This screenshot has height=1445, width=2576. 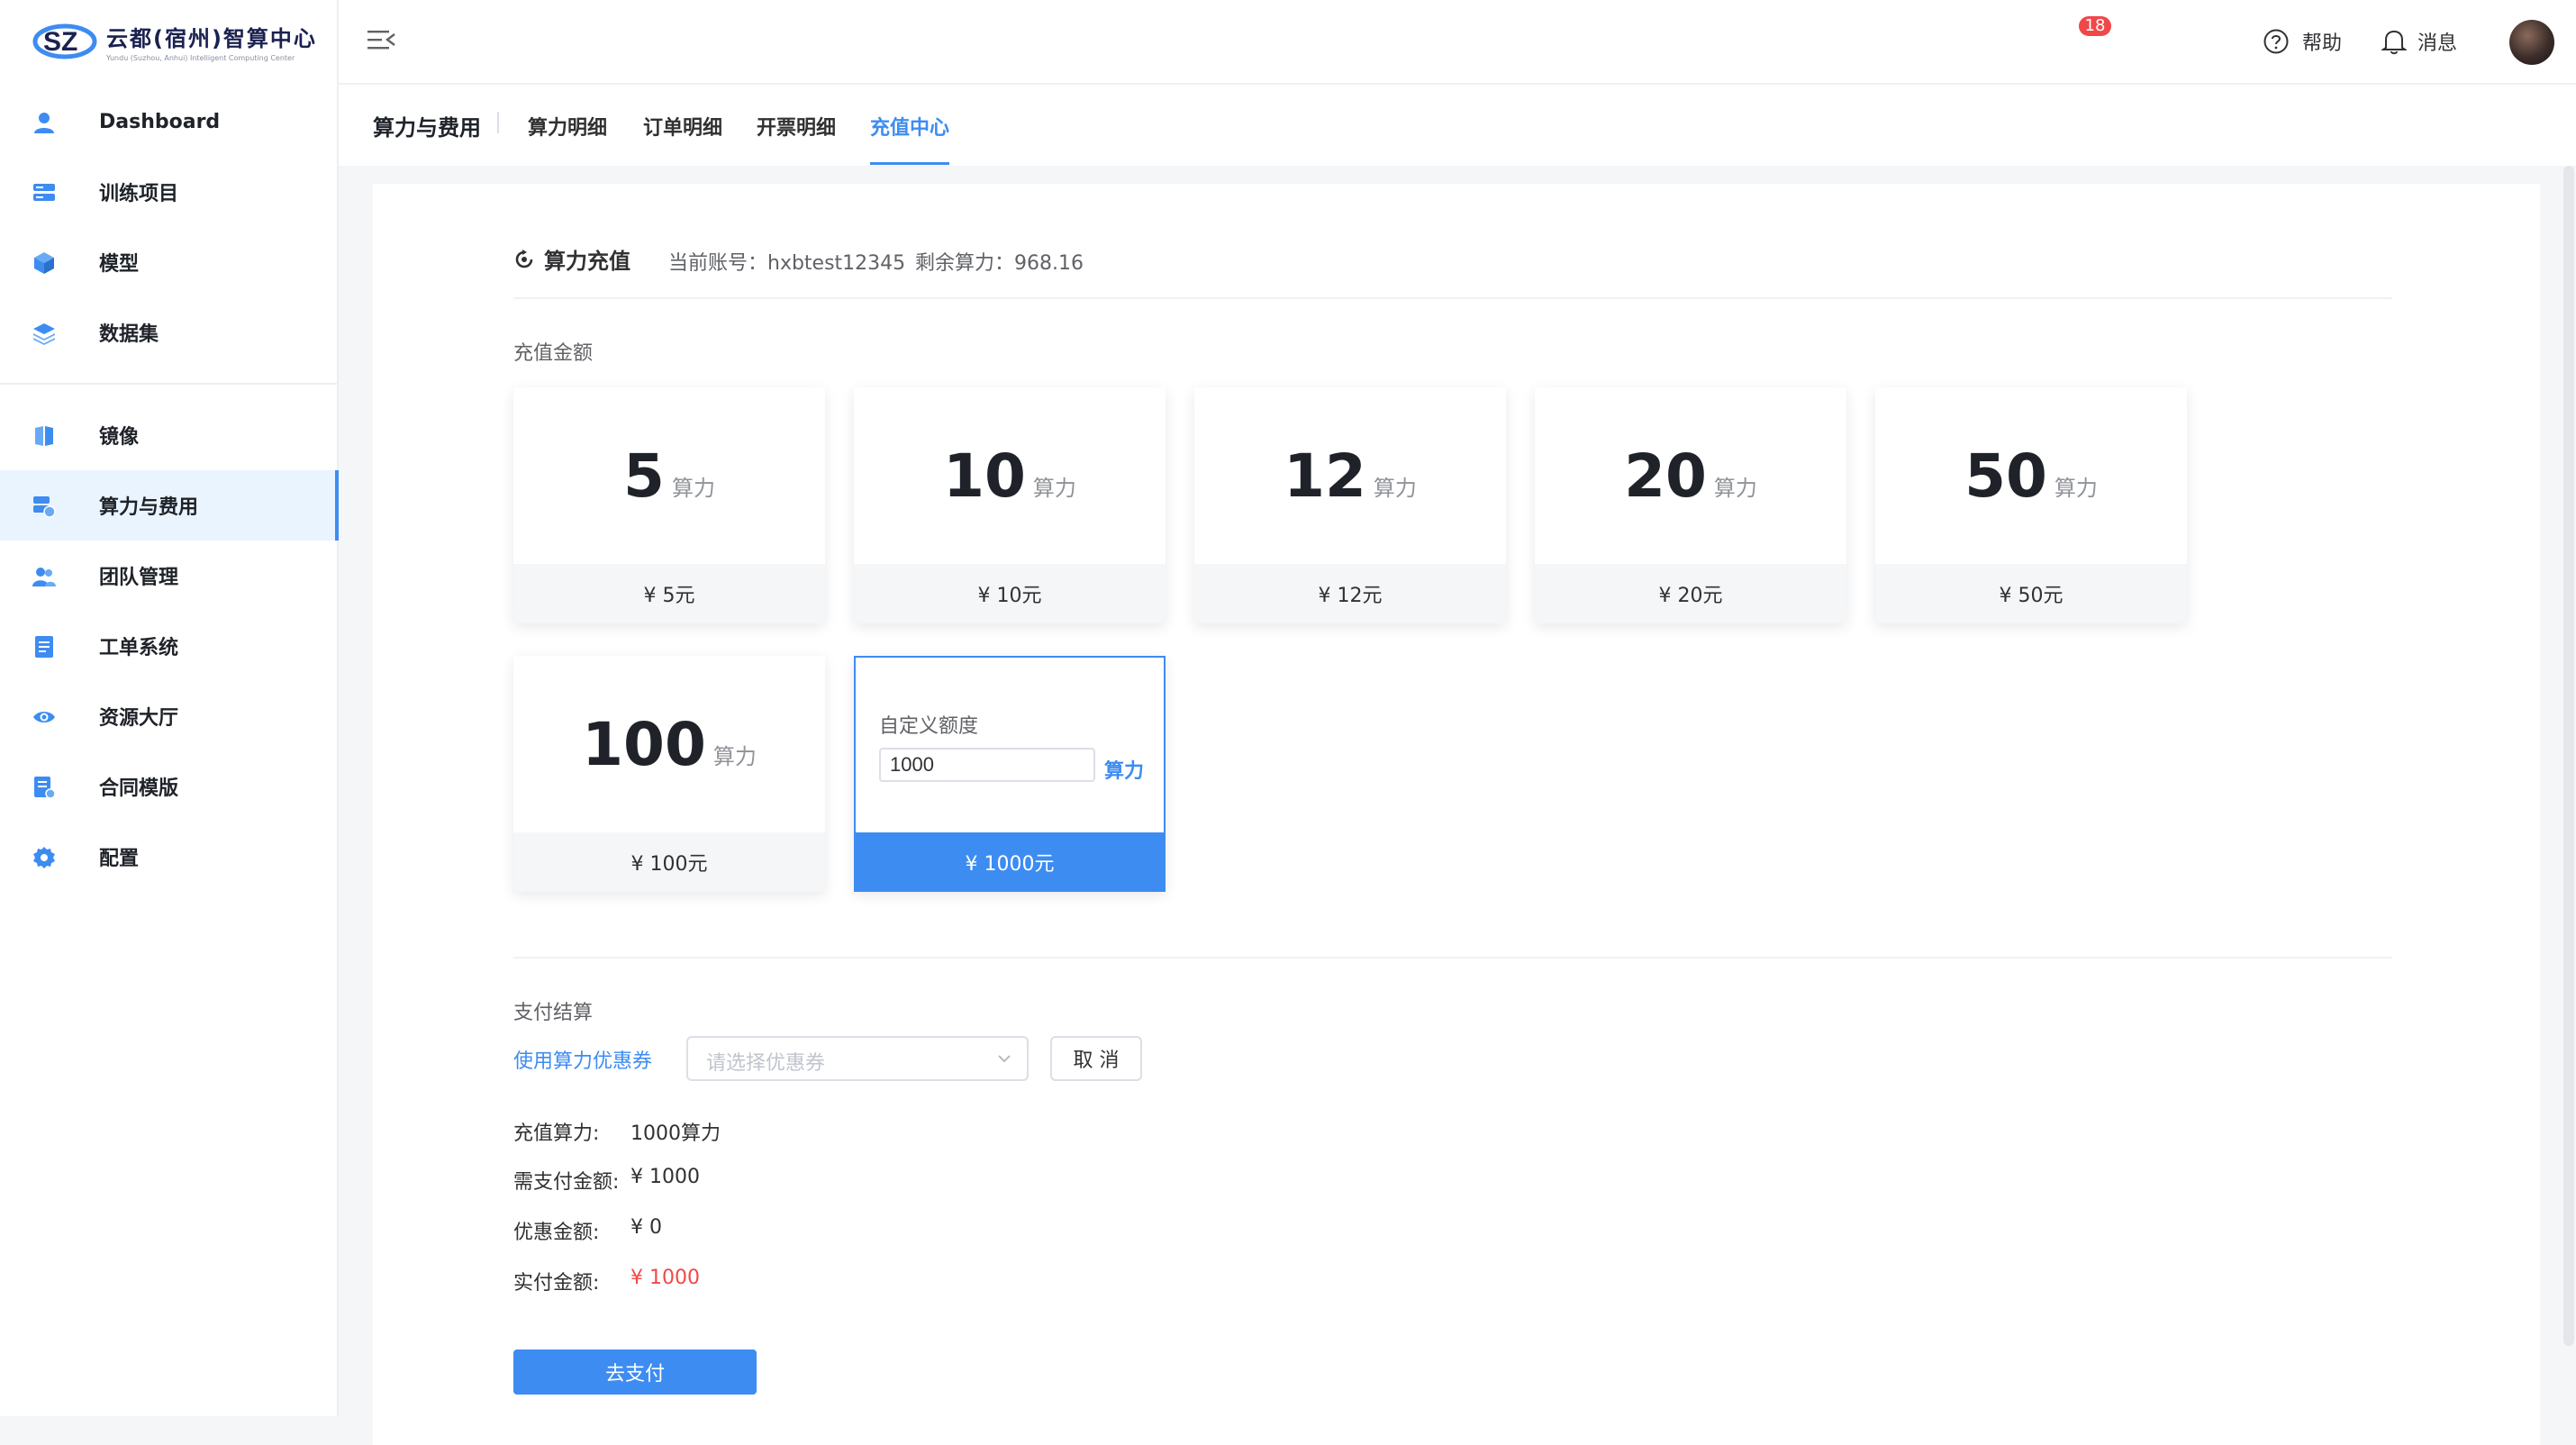 What do you see at coordinates (787, 263) in the screenshot?
I see `current-account: 当前账号：hxbtest12345` at bounding box center [787, 263].